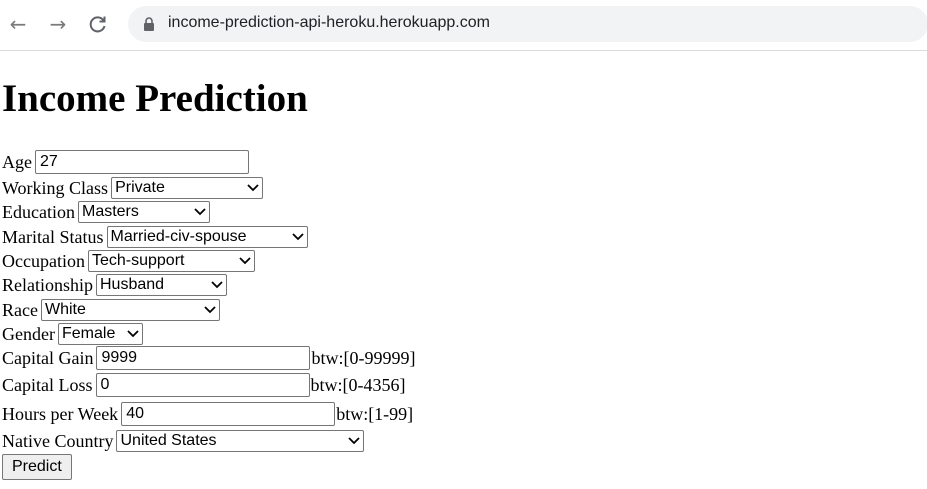 The image size is (927, 489). Describe the element at coordinates (37, 467) in the screenshot. I see `predict-button: Predict` at that location.